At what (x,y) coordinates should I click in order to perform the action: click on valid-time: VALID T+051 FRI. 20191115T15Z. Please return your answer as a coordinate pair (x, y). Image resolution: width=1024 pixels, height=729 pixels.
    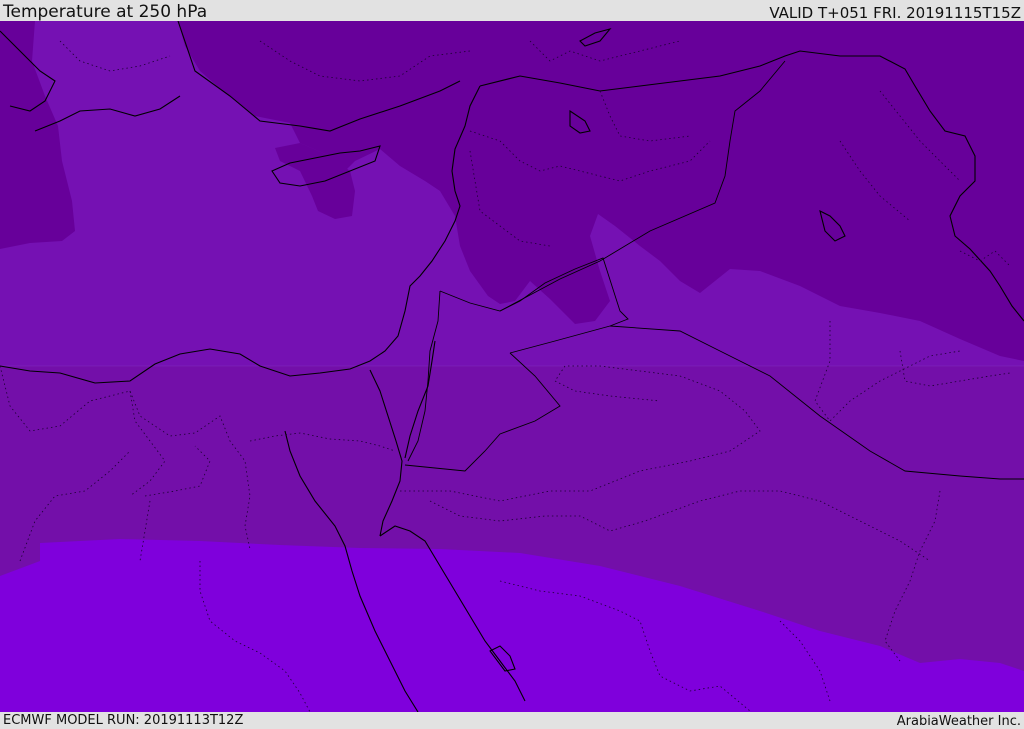
    Looking at the image, I should click on (895, 13).